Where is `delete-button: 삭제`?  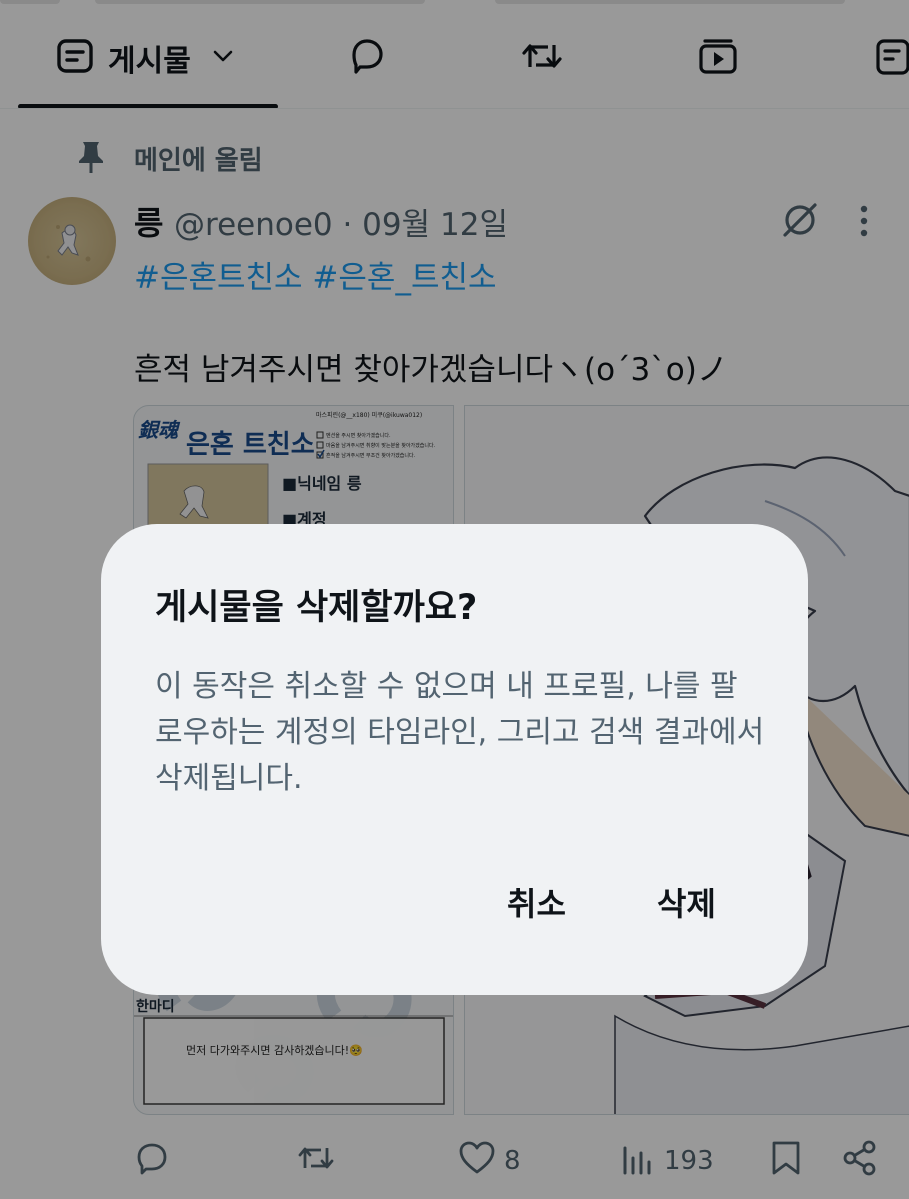 delete-button: 삭제 is located at coordinates (686, 902).